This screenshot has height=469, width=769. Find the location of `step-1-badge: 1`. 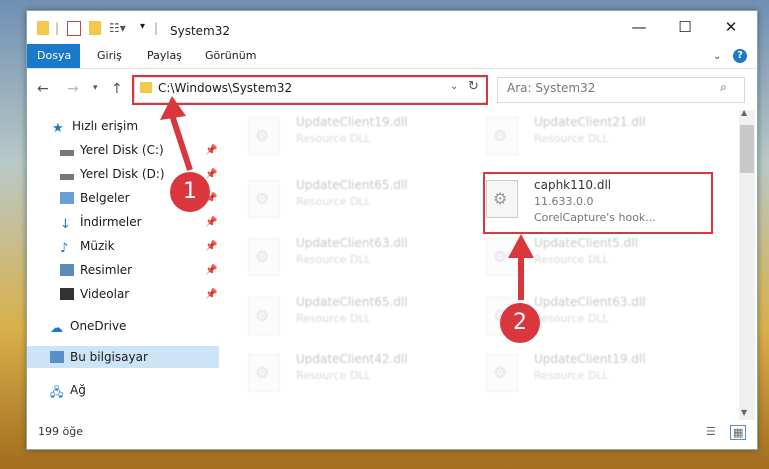

step-1-badge: 1 is located at coordinates (190, 192).